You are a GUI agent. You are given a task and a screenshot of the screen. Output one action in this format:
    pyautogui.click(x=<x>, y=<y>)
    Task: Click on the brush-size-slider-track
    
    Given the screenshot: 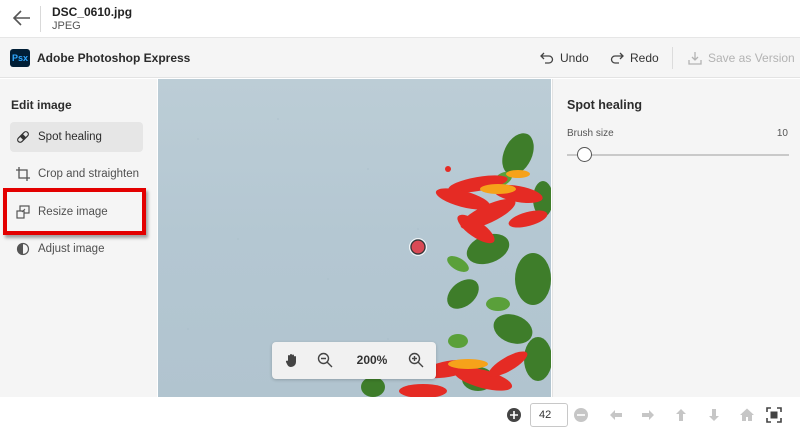 What is the action you would take?
    pyautogui.click(x=678, y=155)
    